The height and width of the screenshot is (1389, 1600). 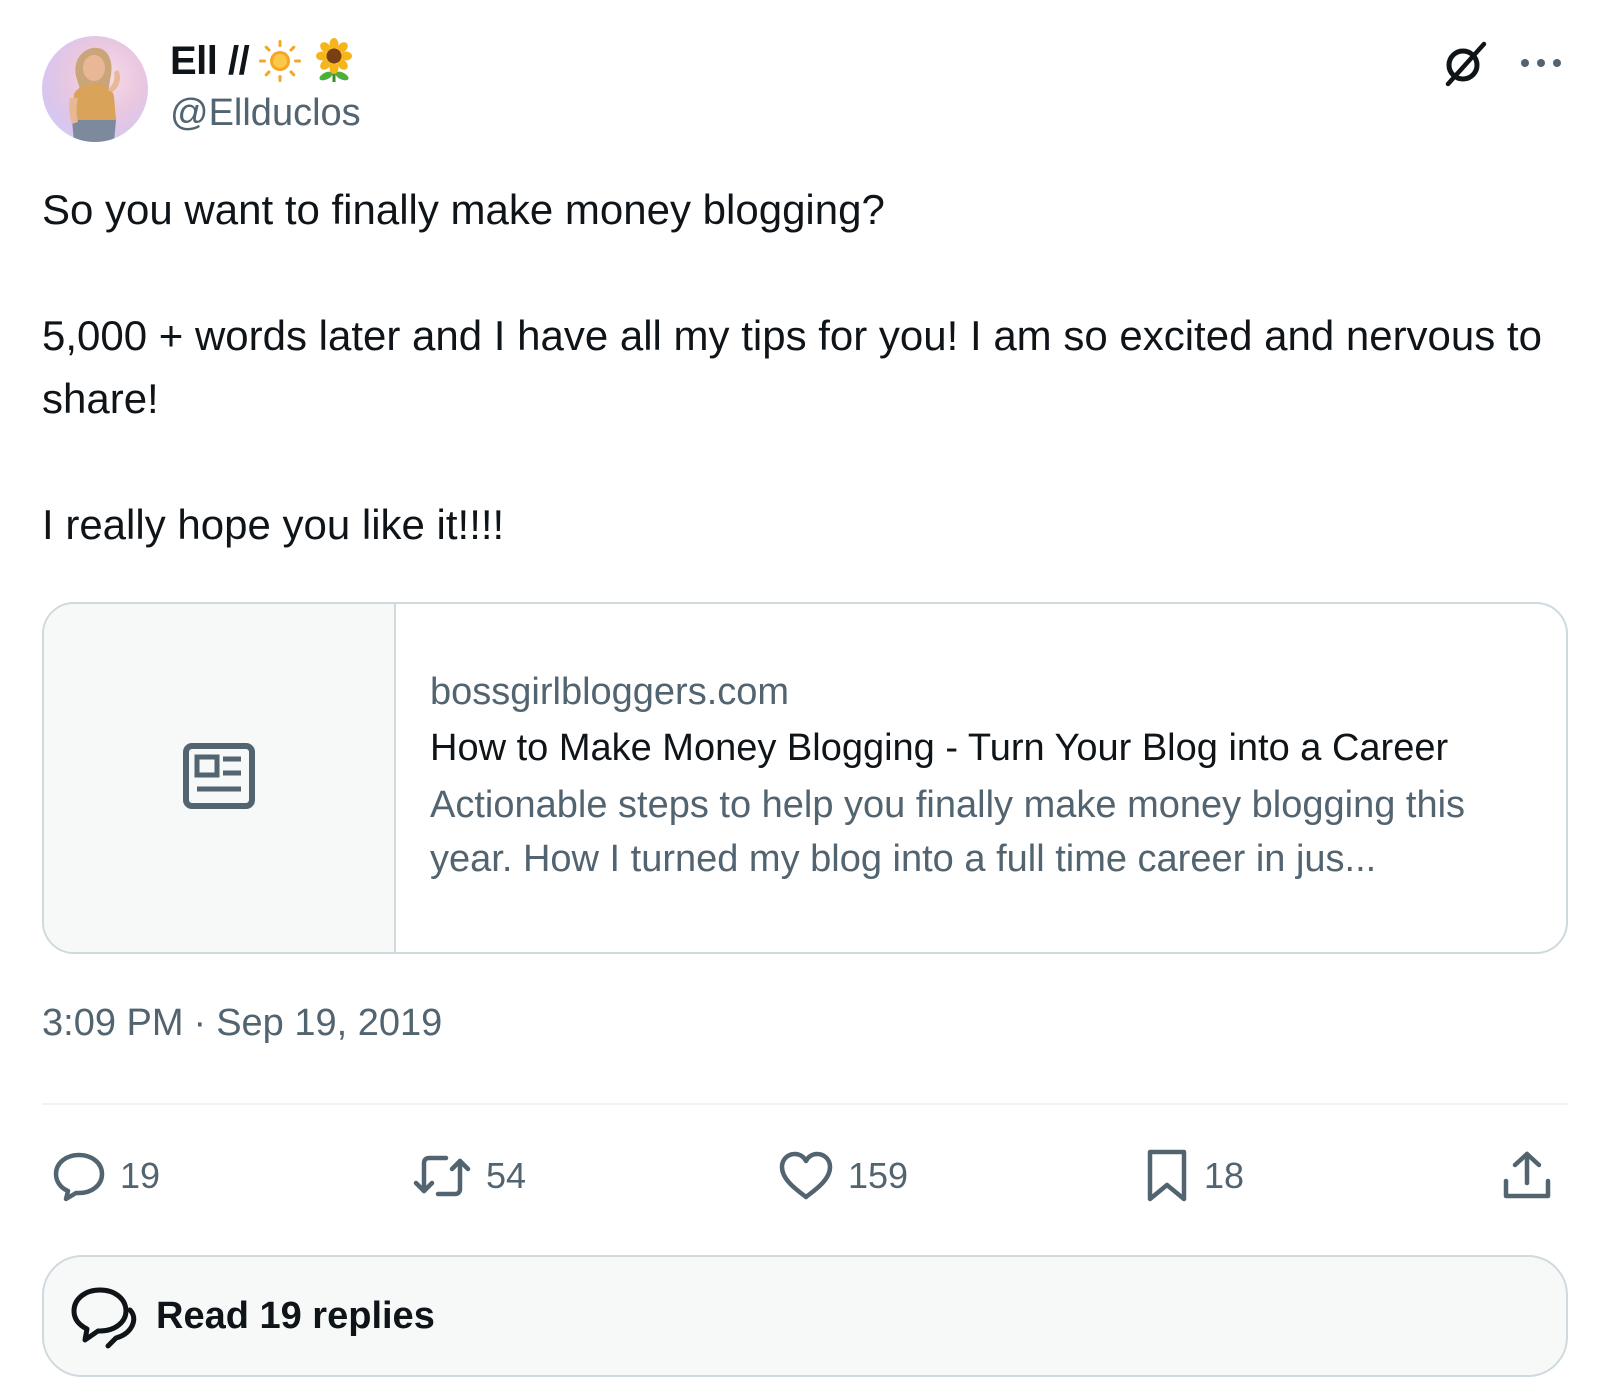 What do you see at coordinates (79, 1176) in the screenshot?
I see `reply-icon` at bounding box center [79, 1176].